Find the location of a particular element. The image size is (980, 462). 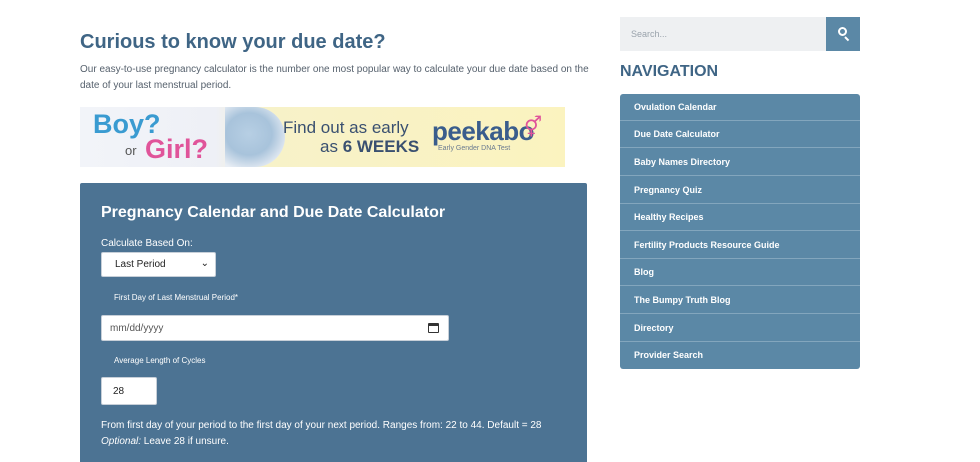

nav-item-ovulation-calendar: Ovulation Calendar is located at coordinates (740, 107).